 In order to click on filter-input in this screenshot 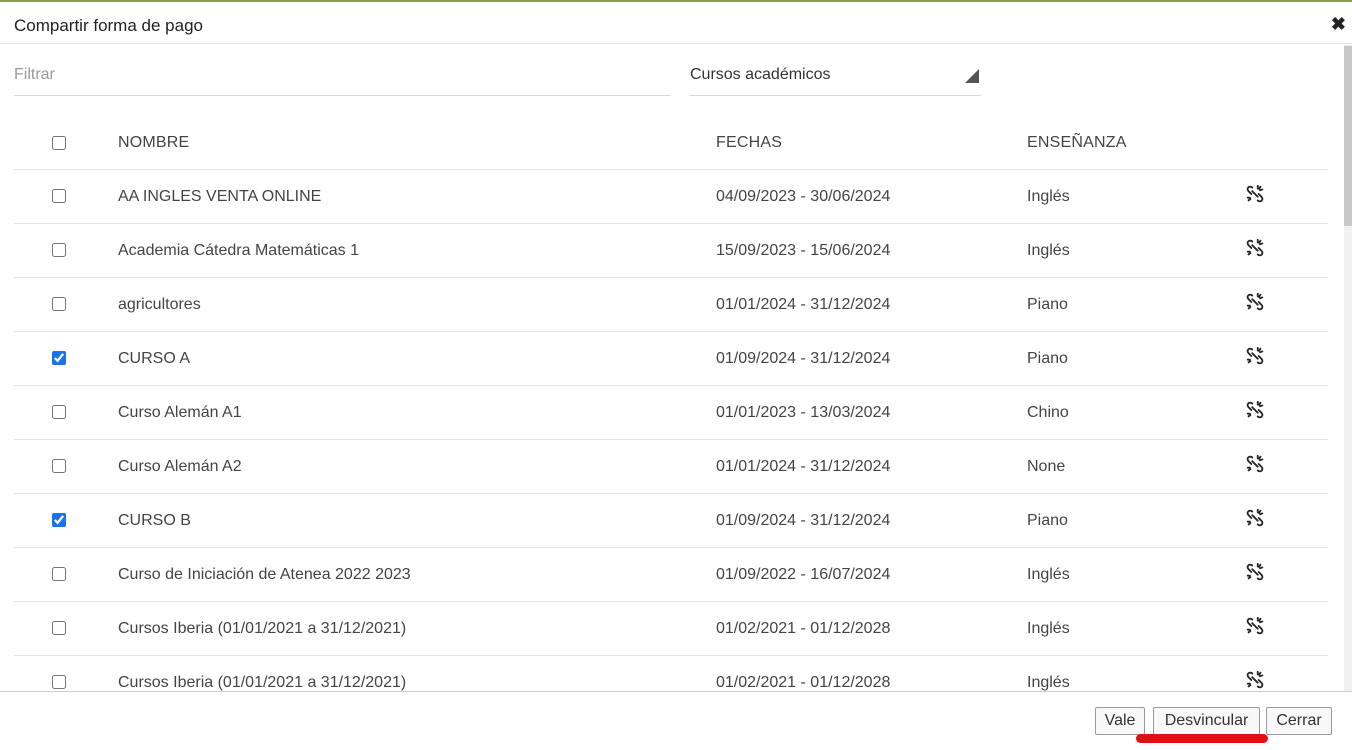, I will do `click(342, 75)`.